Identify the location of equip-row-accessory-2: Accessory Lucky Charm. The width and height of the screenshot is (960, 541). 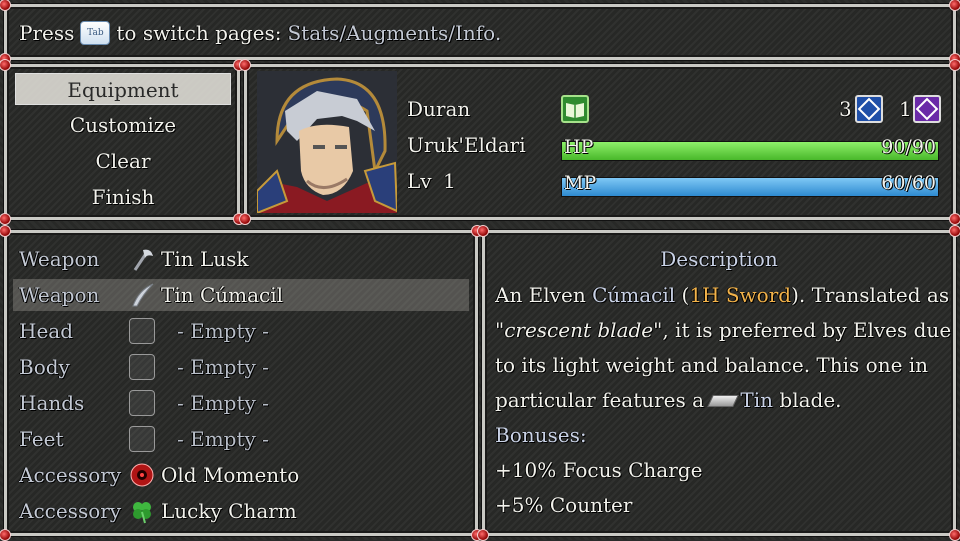
(241, 511).